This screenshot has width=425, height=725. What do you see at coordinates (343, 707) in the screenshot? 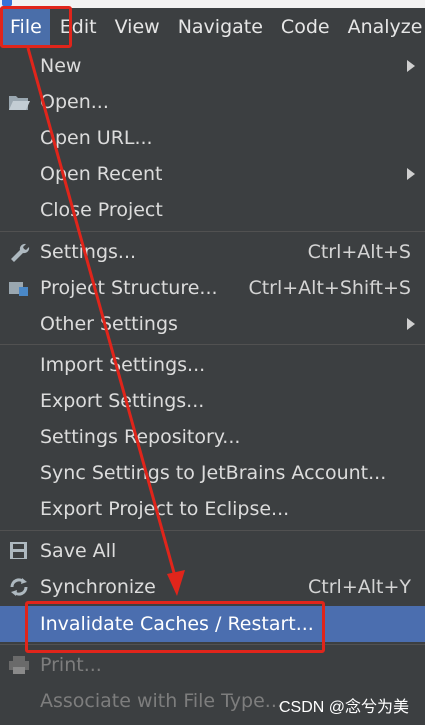
I see `watermark: CSDN @念兮为美` at bounding box center [343, 707].